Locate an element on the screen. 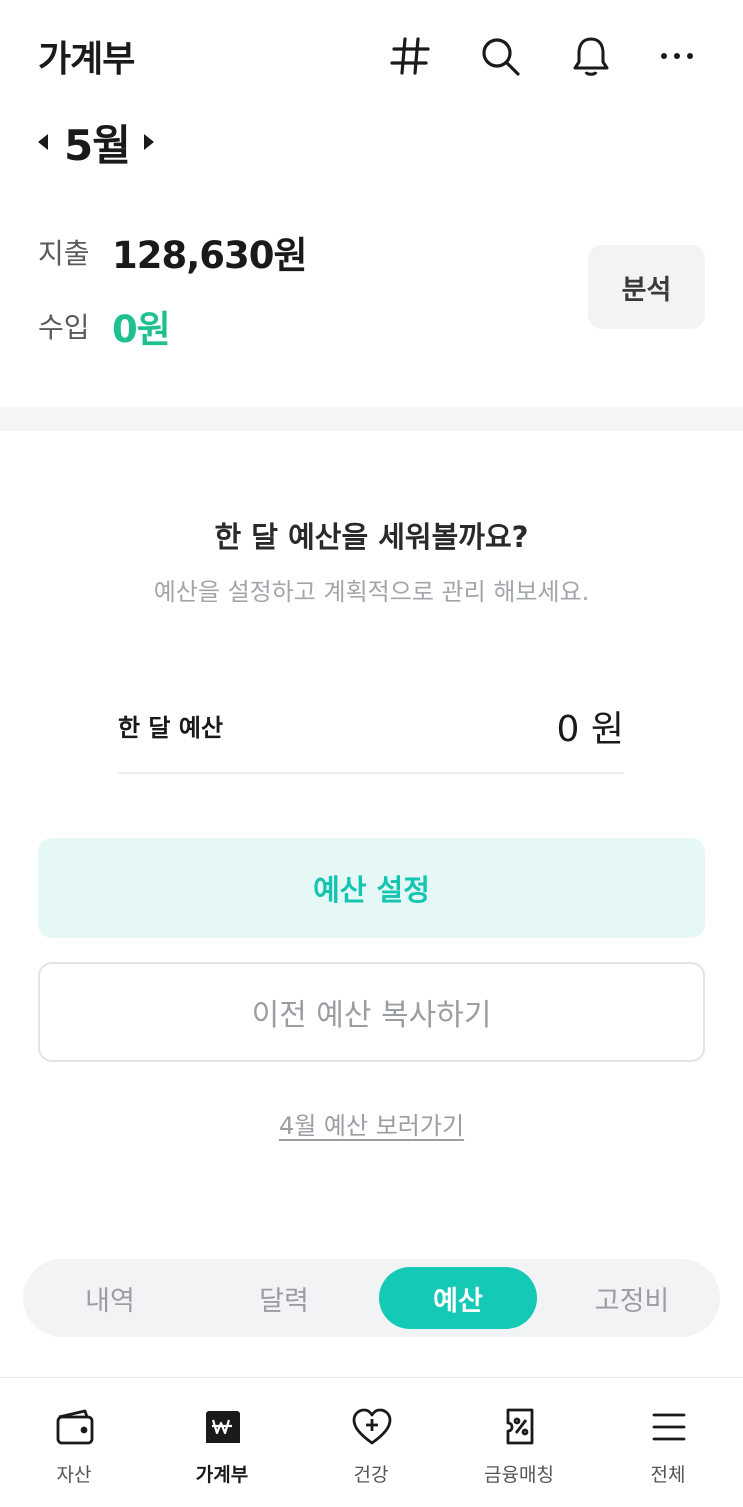 The width and height of the screenshot is (743, 1507). page-title: 가계부 is located at coordinates (86, 59).